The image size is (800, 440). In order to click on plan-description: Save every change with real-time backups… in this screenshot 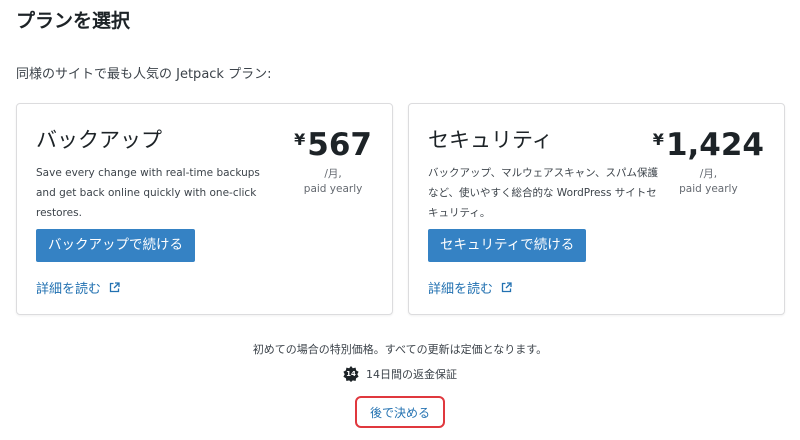, I will do `click(148, 193)`.